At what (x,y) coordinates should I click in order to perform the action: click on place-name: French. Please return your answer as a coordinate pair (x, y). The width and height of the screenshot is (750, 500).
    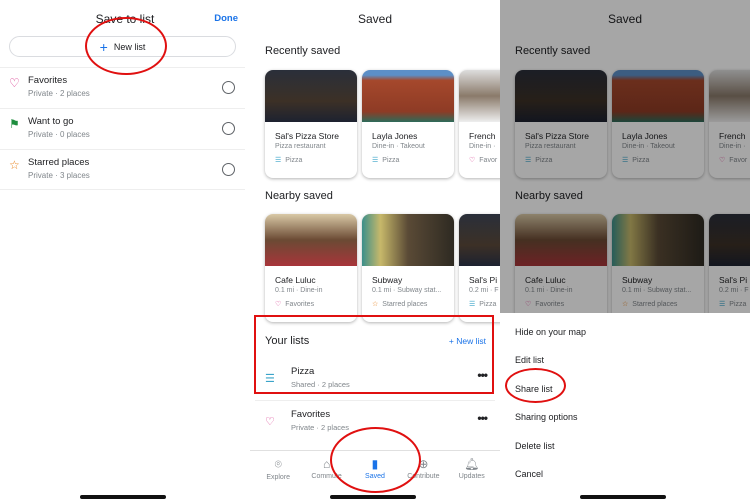
    Looking at the image, I should click on (482, 136).